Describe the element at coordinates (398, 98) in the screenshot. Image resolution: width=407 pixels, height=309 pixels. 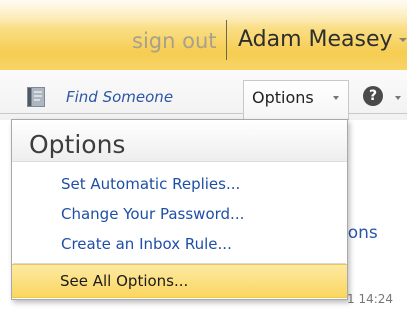
I see `help-chevron-icon` at that location.